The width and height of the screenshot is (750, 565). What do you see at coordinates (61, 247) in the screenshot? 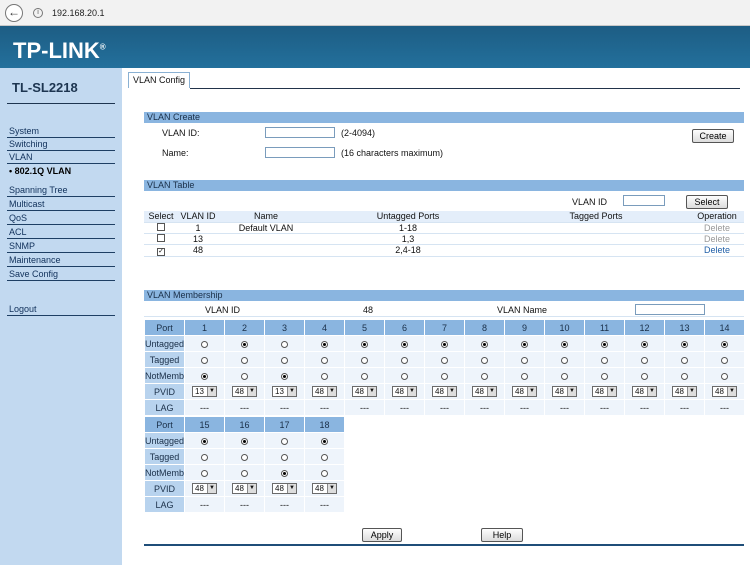
I see `nav-snmp: SNMP` at bounding box center [61, 247].